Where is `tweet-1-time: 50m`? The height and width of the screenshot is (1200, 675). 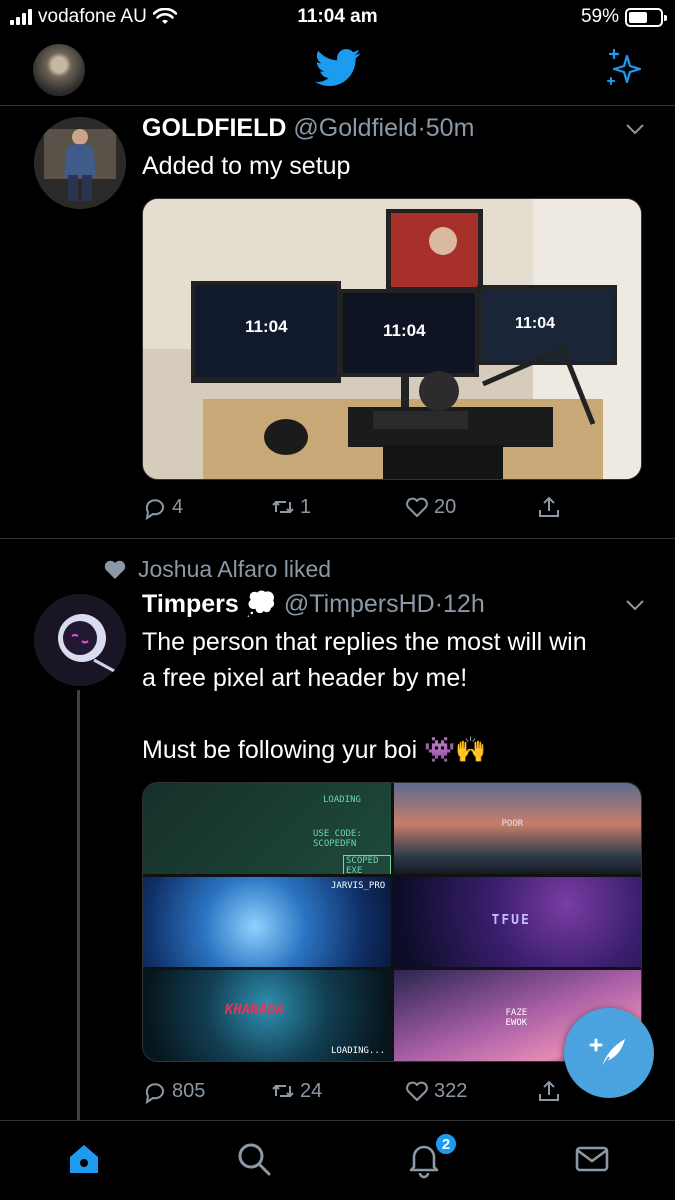 tweet-1-time: 50m is located at coordinates (450, 128).